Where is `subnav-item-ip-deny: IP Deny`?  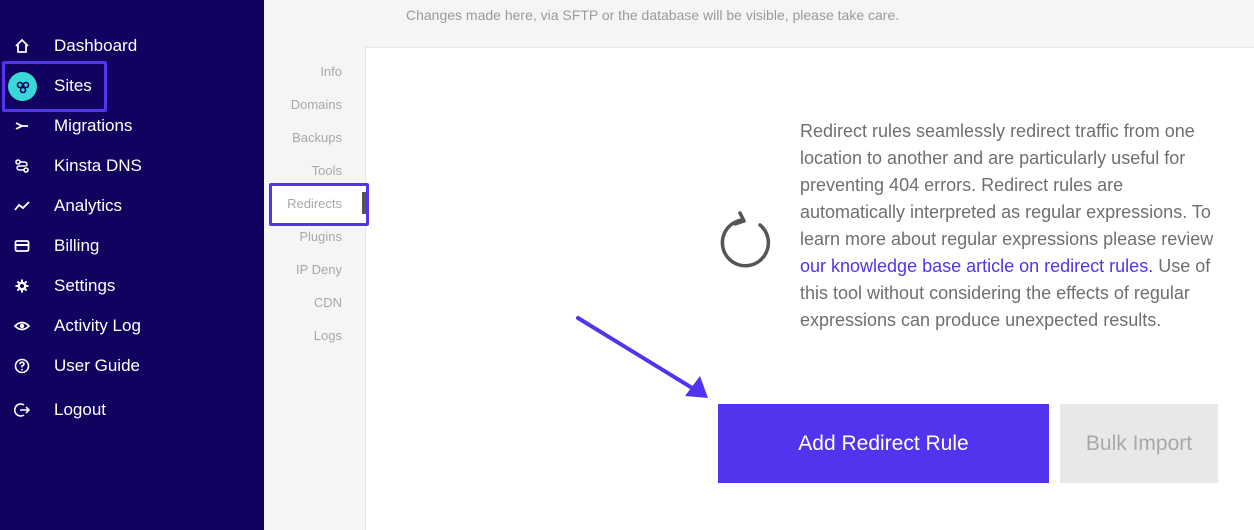
subnav-item-ip-deny: IP Deny is located at coordinates (319, 269).